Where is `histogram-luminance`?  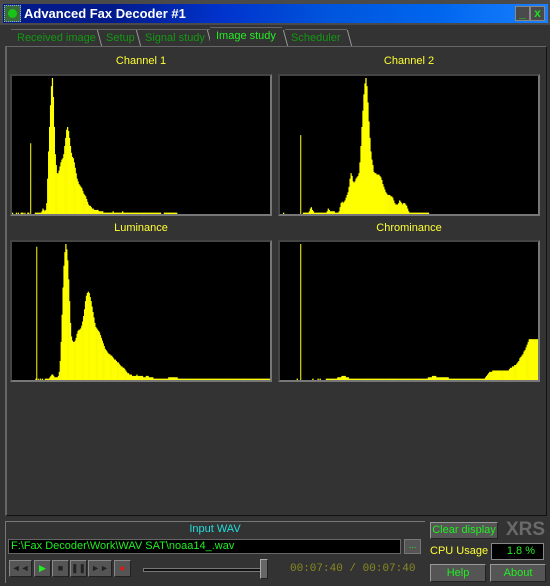
histogram-luminance is located at coordinates (141, 311).